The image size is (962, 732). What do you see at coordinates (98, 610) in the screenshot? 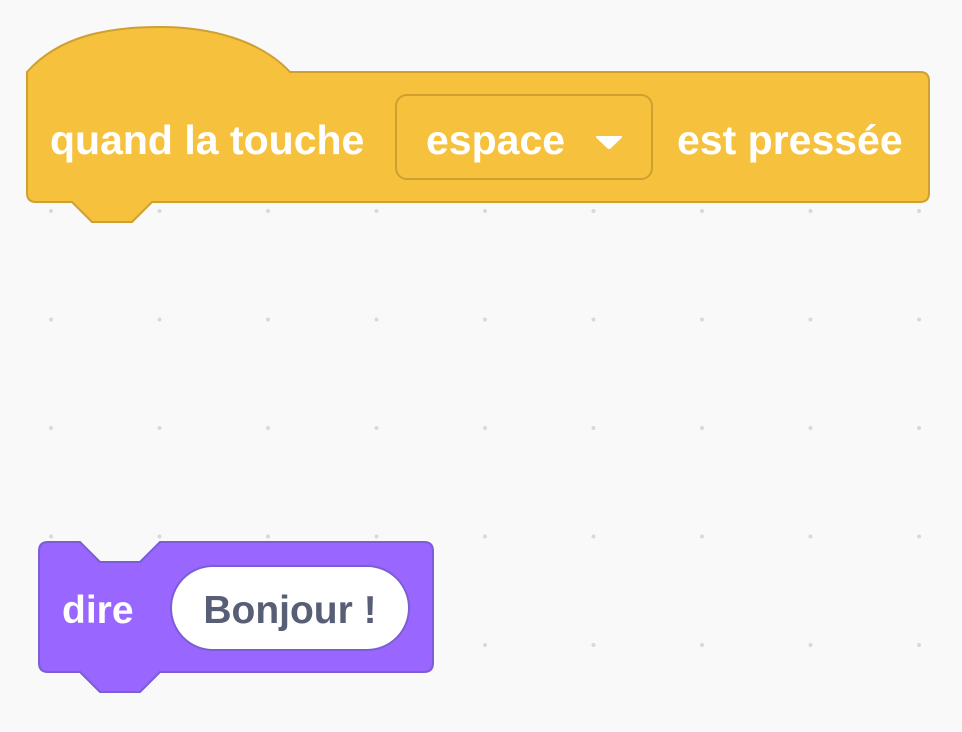
I see `say-block-label: dire` at bounding box center [98, 610].